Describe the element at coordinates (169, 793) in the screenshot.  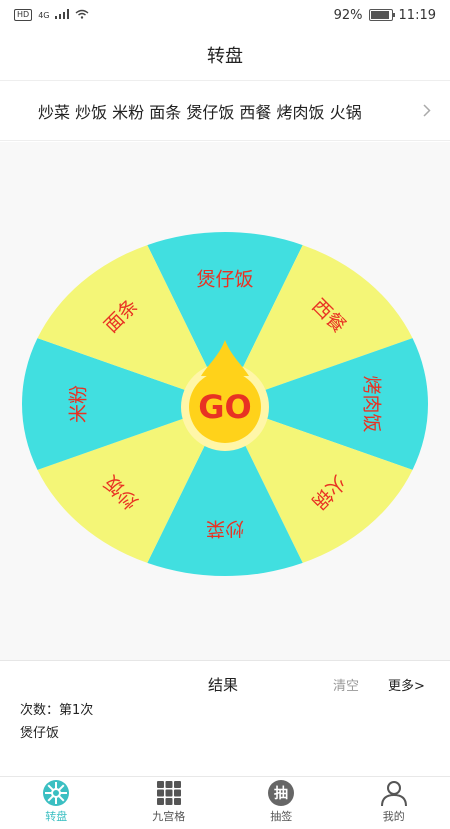
I see `grid-icon` at that location.